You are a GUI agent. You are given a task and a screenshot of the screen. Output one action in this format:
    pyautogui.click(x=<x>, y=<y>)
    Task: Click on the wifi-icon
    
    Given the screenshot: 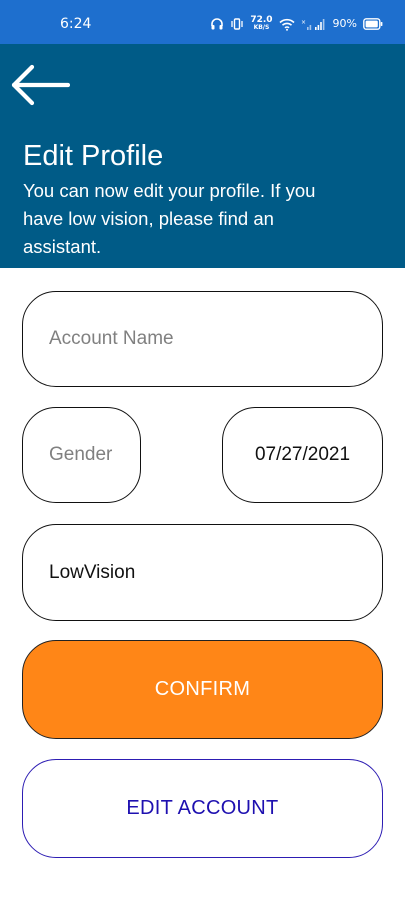 What is the action you would take?
    pyautogui.click(x=286, y=24)
    